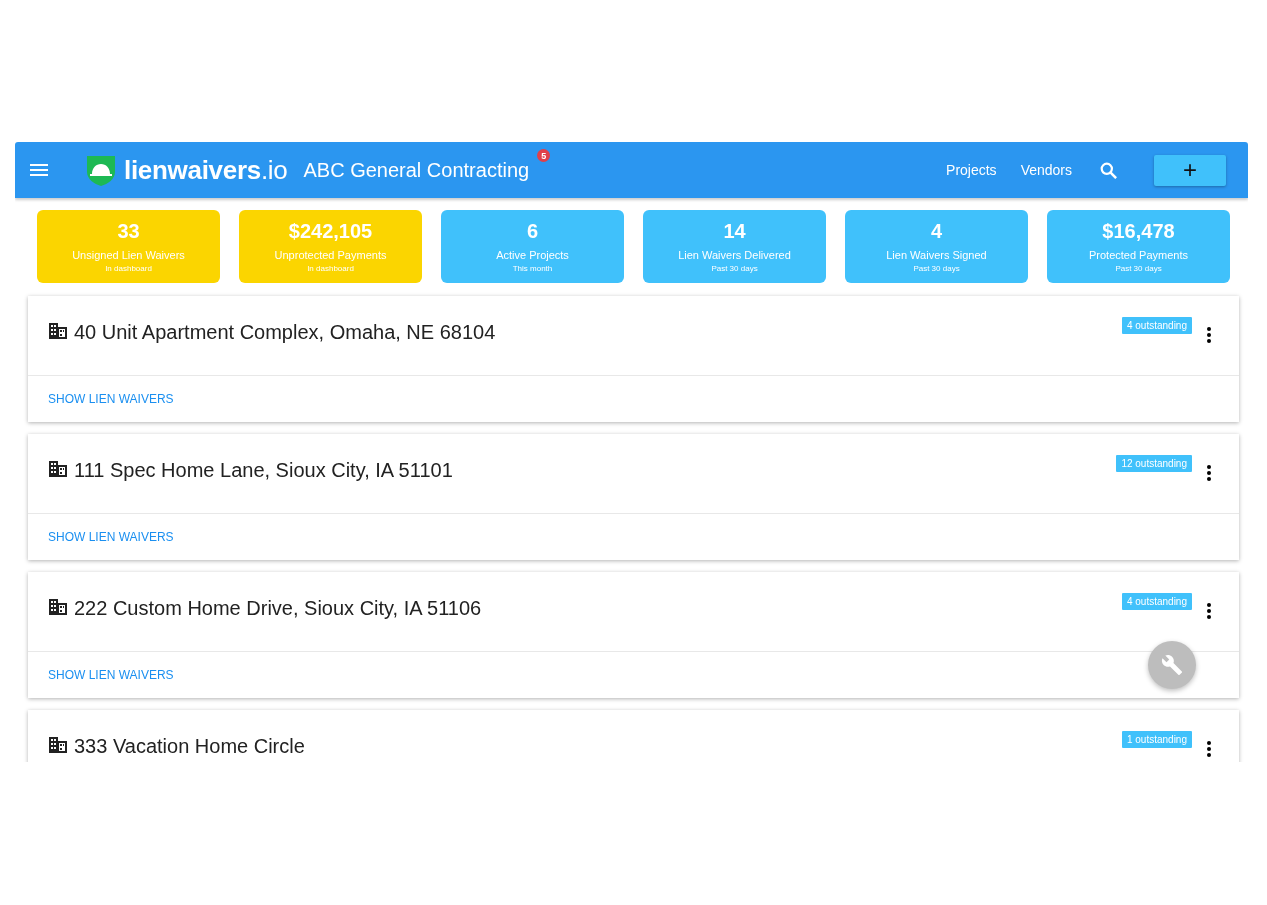 Image resolution: width=1267 pixels, height=905 pixels. What do you see at coordinates (1154, 463) in the screenshot?
I see `outstanding-badge: 12 outstanding` at bounding box center [1154, 463].